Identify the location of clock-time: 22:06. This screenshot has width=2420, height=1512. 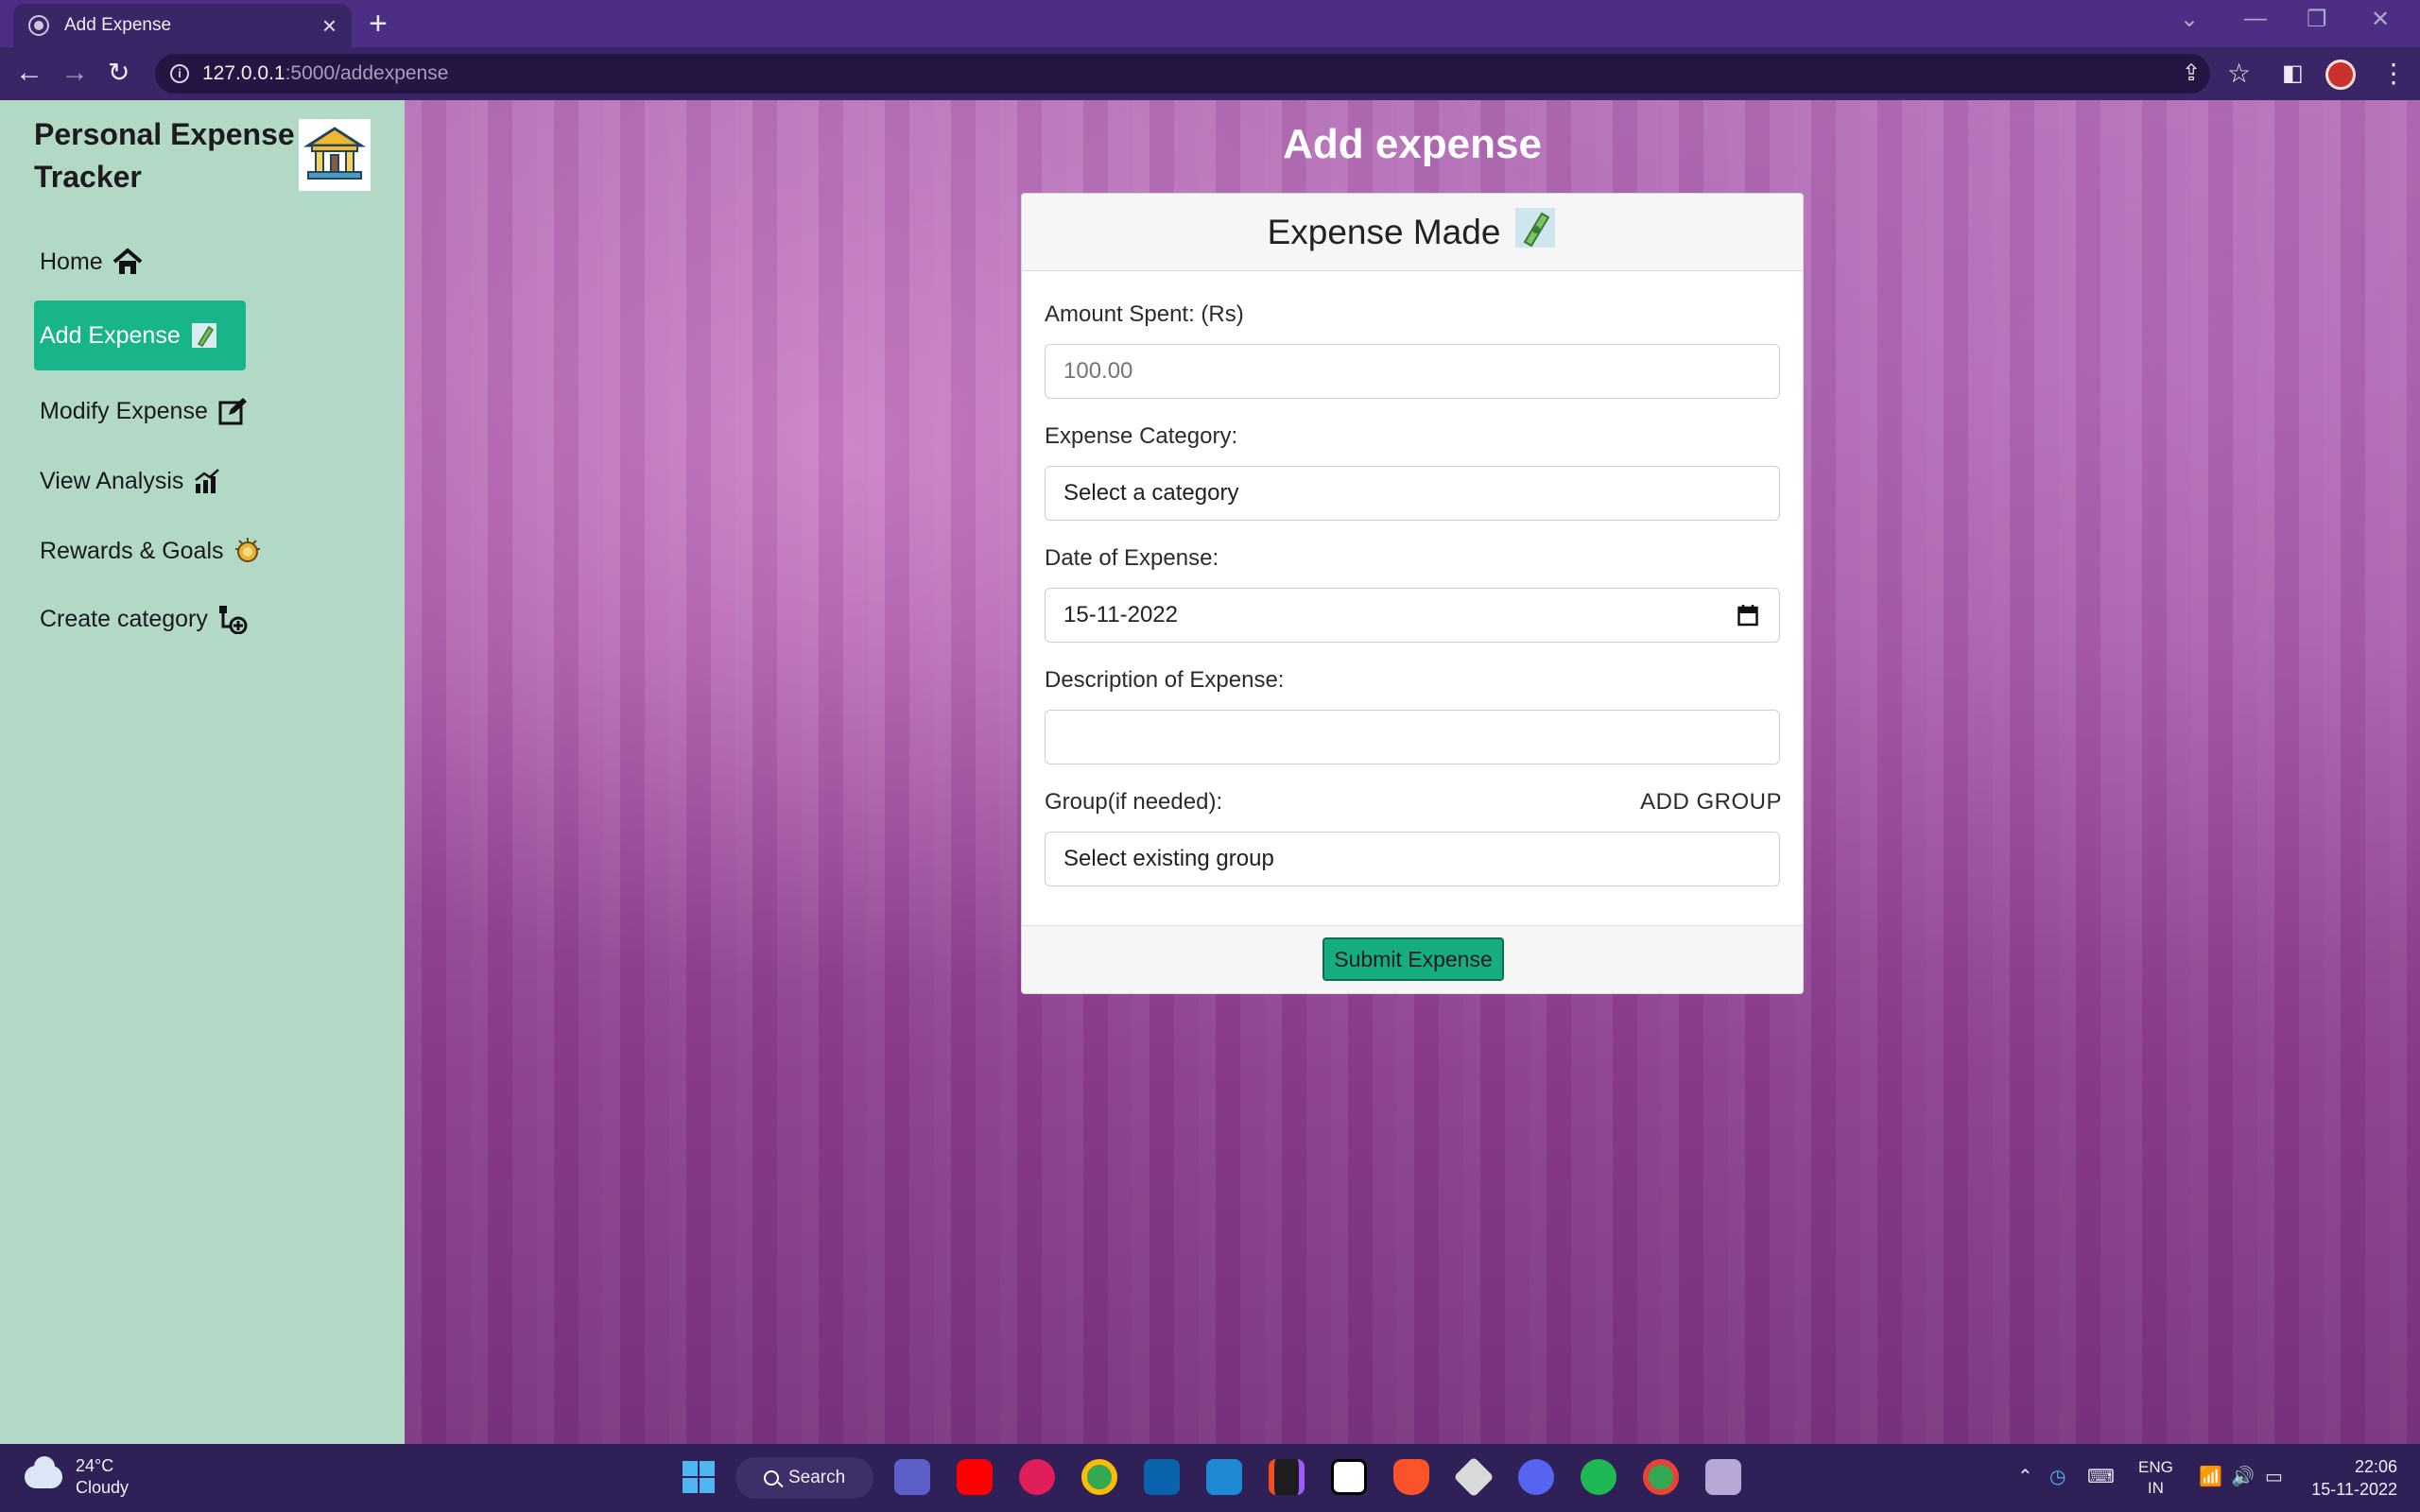
(2375, 1466).